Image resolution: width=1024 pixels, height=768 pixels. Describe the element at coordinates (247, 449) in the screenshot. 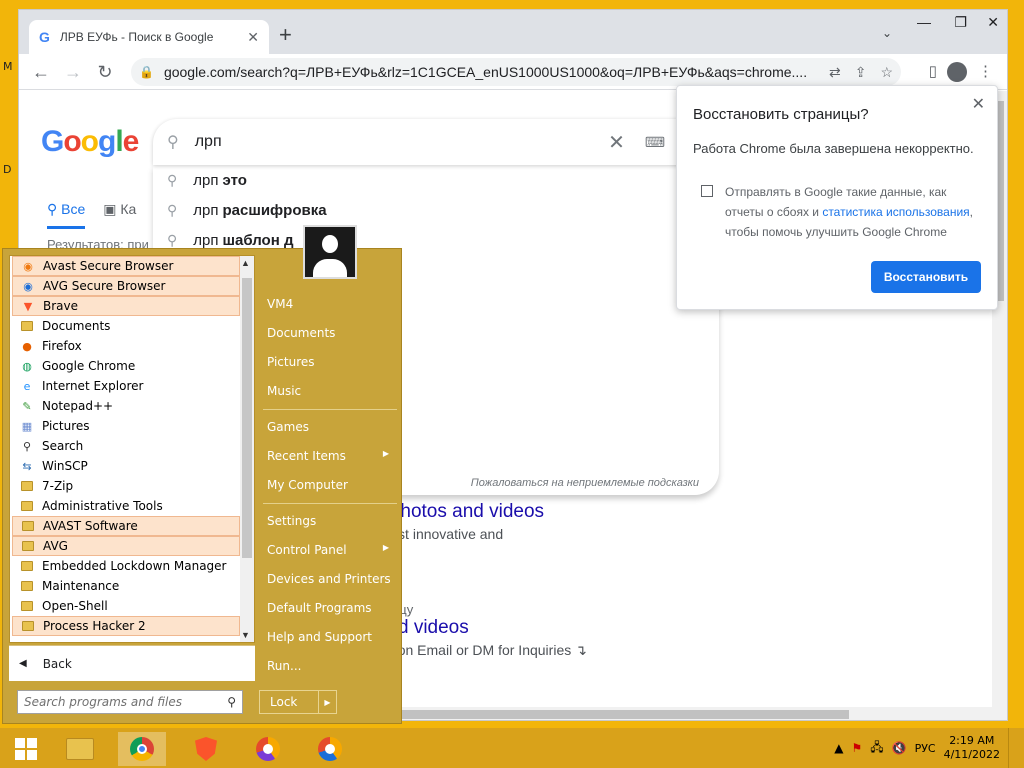

I see `programs-scrollbar: ▲ ▼` at that location.